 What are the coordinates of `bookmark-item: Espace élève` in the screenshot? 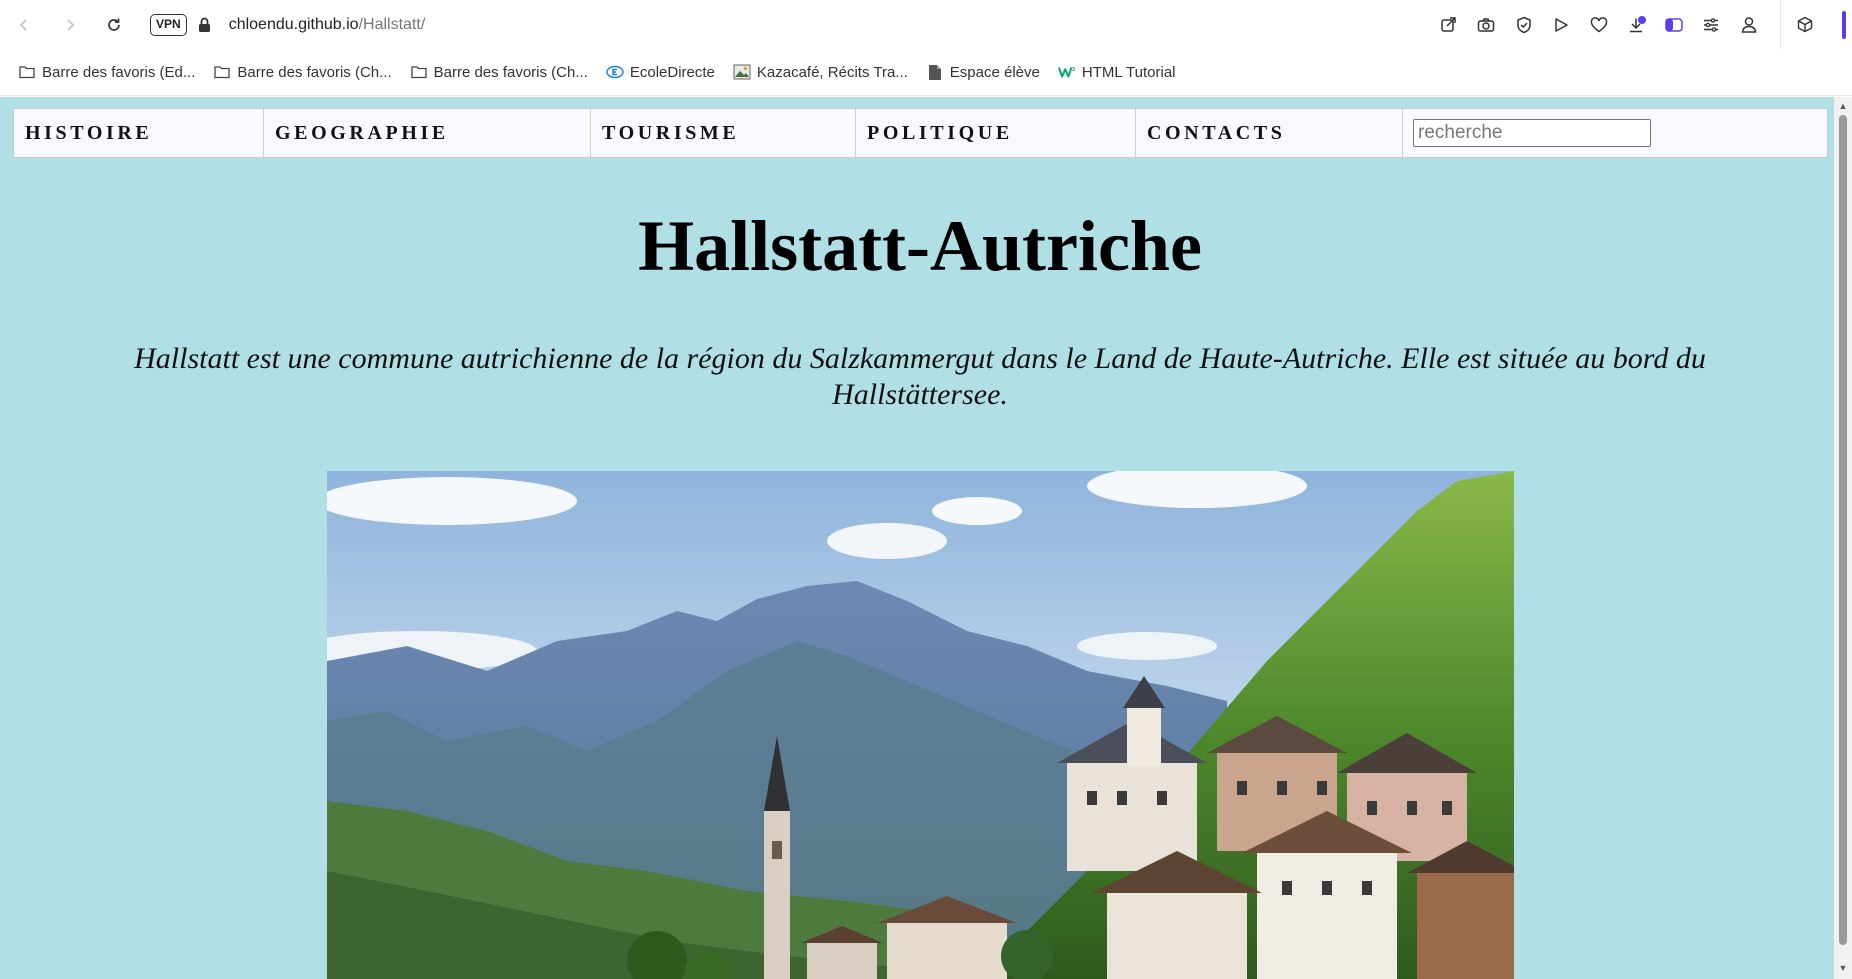 It's located at (983, 72).